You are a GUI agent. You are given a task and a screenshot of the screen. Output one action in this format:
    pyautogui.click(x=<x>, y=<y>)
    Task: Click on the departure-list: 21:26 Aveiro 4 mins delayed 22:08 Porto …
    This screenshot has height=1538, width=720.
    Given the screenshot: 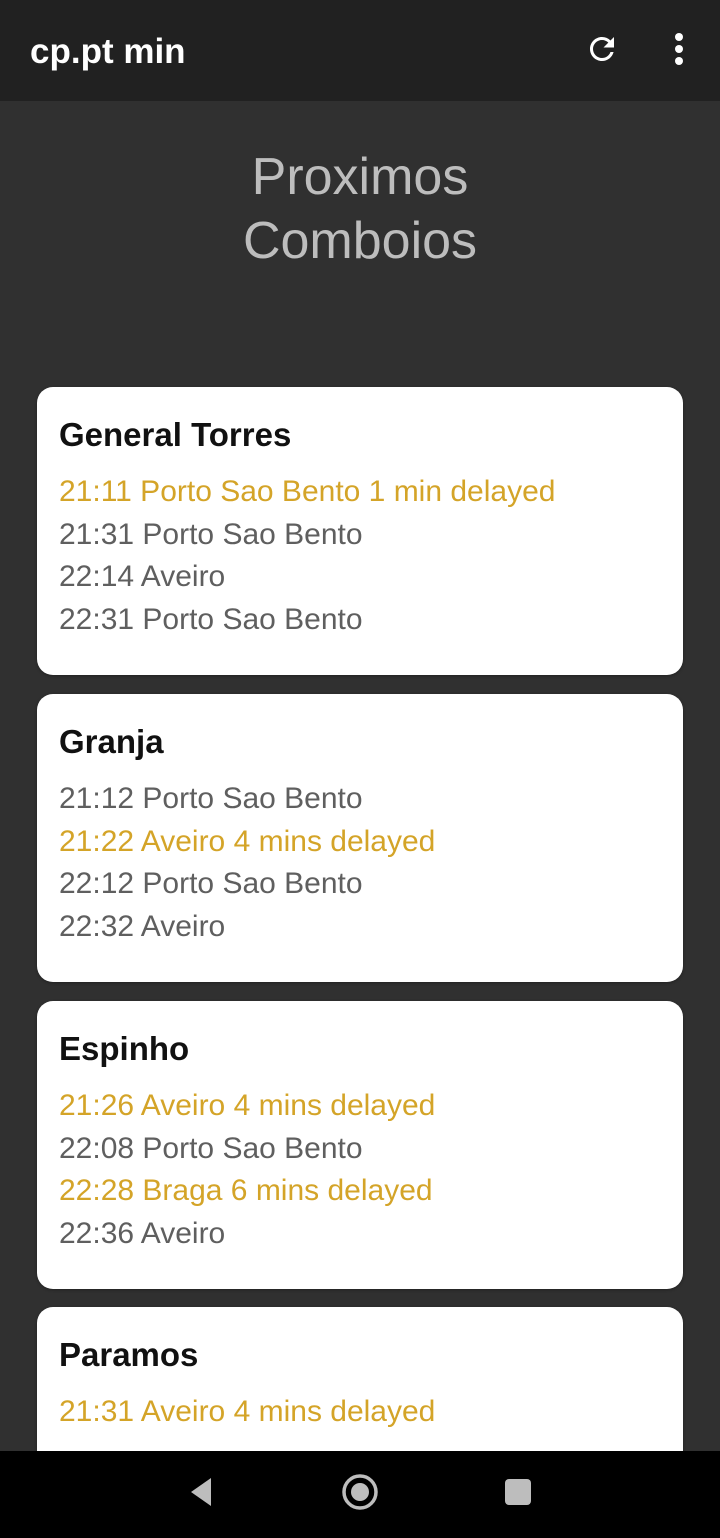 What is the action you would take?
    pyautogui.click(x=360, y=1174)
    